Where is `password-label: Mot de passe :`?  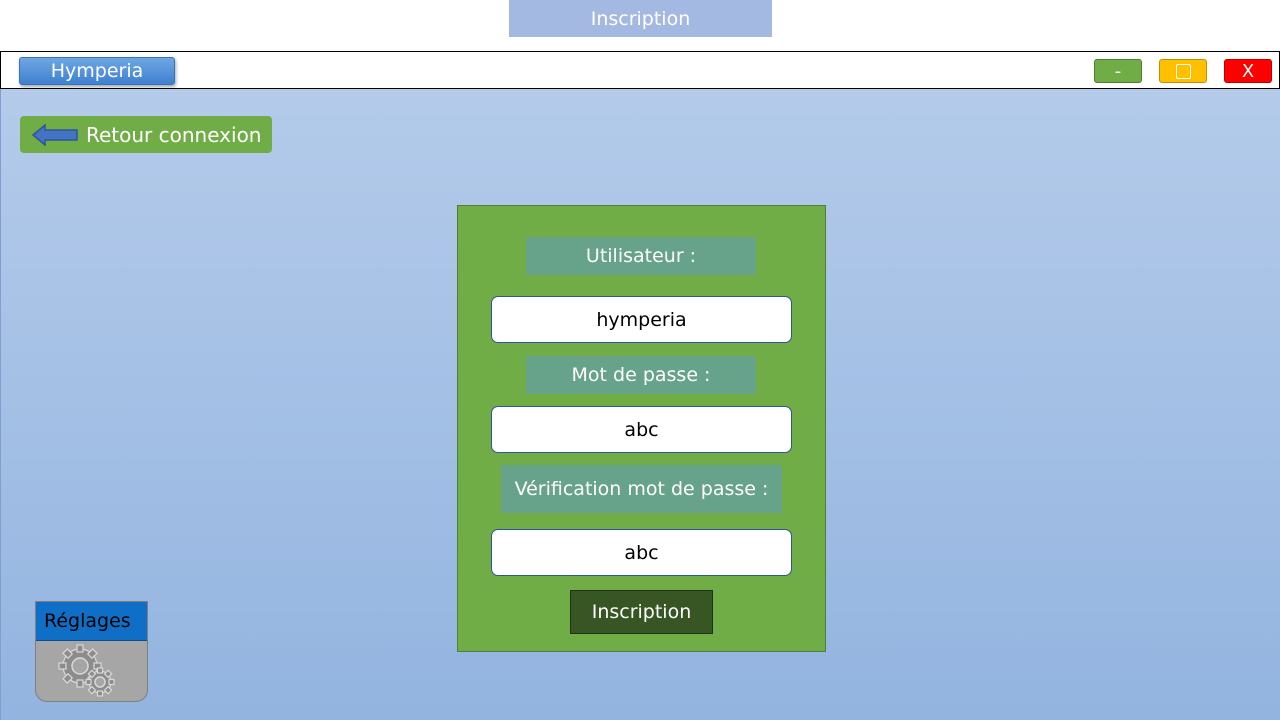
password-label: Mot de passe : is located at coordinates (641, 375).